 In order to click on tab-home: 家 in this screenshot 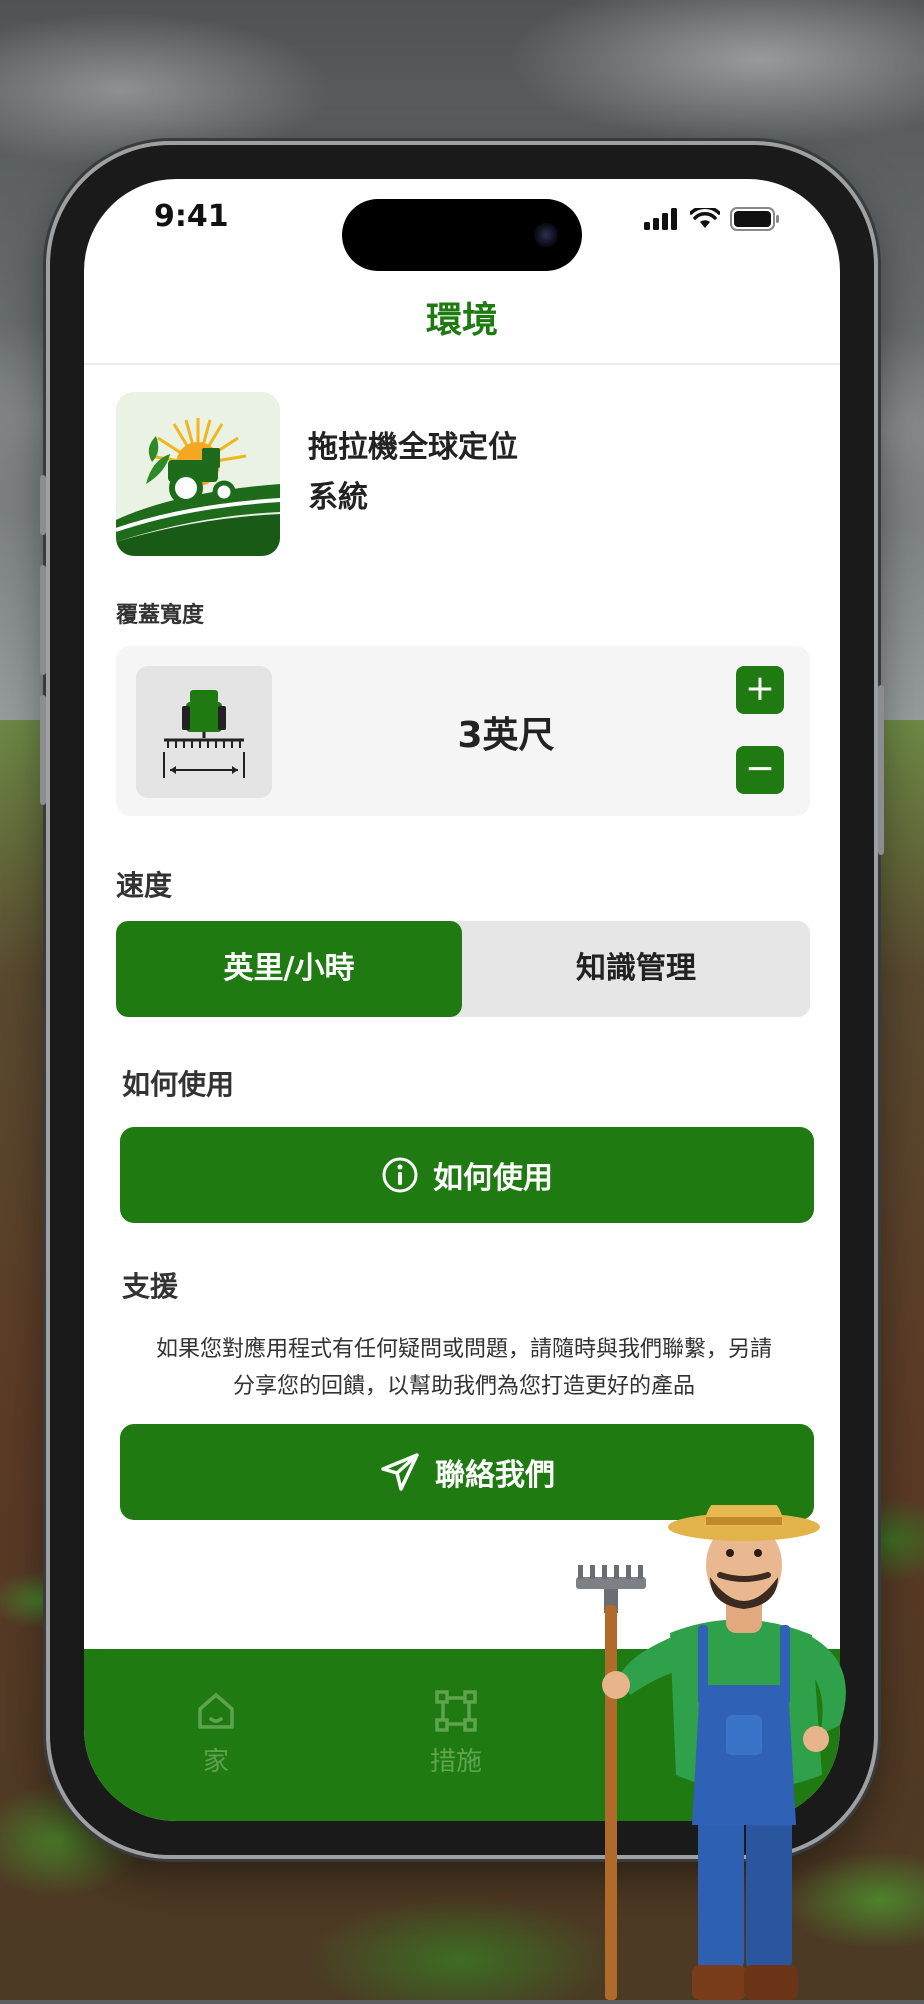, I will do `click(216, 1733)`.